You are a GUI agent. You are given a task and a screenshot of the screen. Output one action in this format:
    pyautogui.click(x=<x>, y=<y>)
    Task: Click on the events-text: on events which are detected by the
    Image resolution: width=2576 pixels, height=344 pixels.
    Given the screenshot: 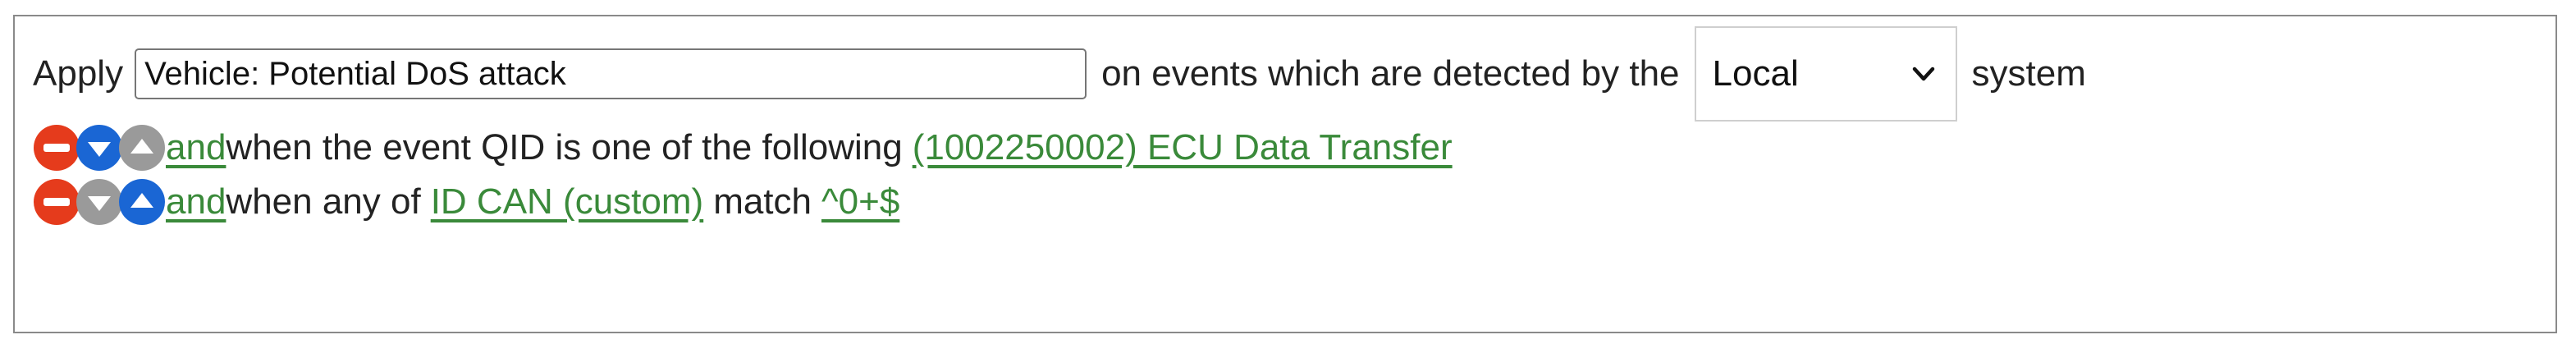 What is the action you would take?
    pyautogui.click(x=1390, y=73)
    